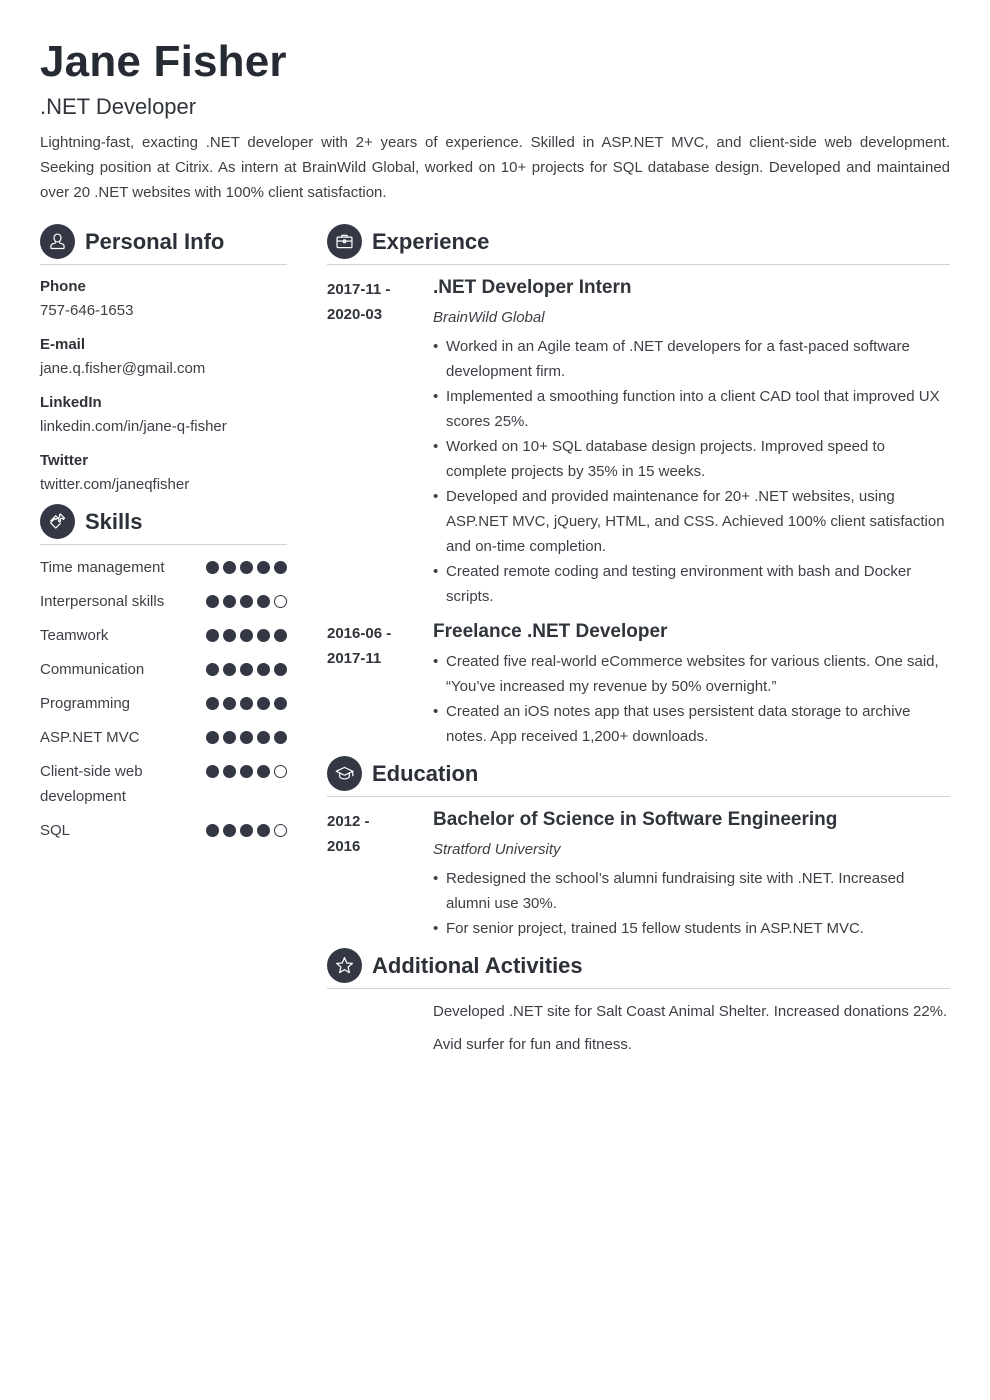 The height and width of the screenshot is (1400, 990). Describe the element at coordinates (118, 106) in the screenshot. I see `candidate-title: .NET Developer` at that location.